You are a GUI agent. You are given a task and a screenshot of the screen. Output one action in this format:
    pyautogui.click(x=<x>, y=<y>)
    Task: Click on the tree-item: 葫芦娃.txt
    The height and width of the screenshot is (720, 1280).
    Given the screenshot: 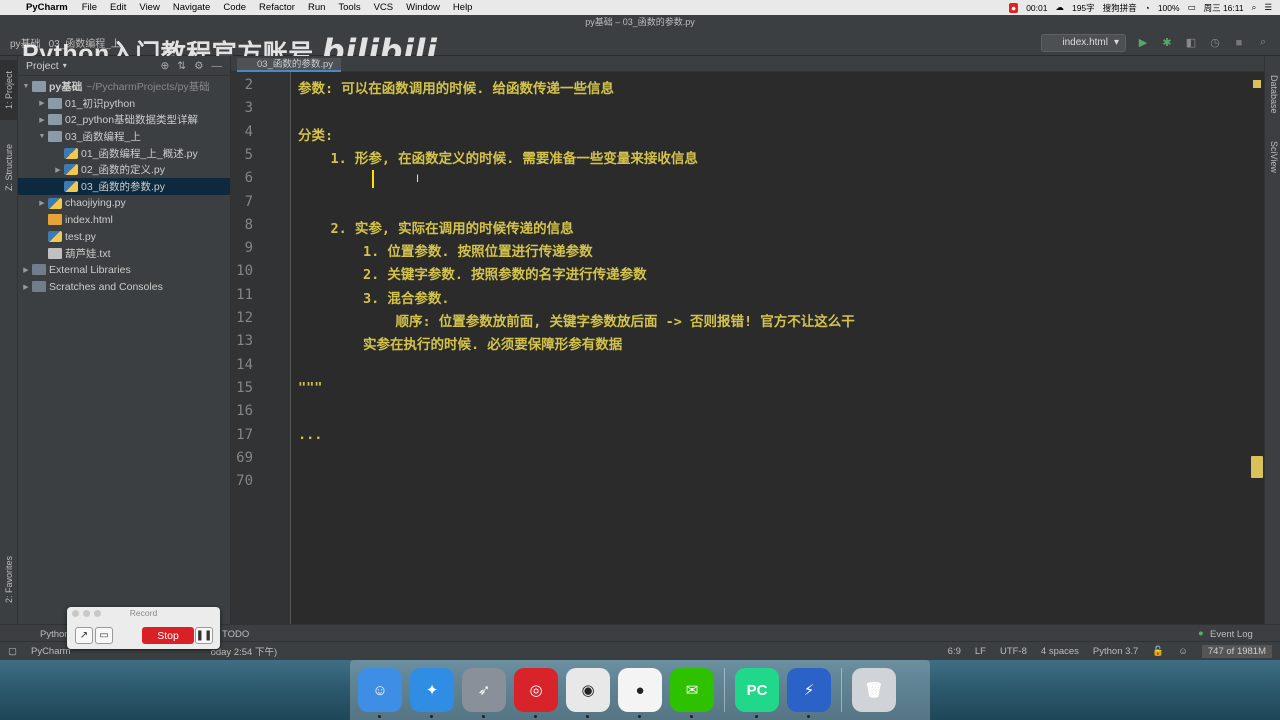 What is the action you would take?
    pyautogui.click(x=124, y=253)
    